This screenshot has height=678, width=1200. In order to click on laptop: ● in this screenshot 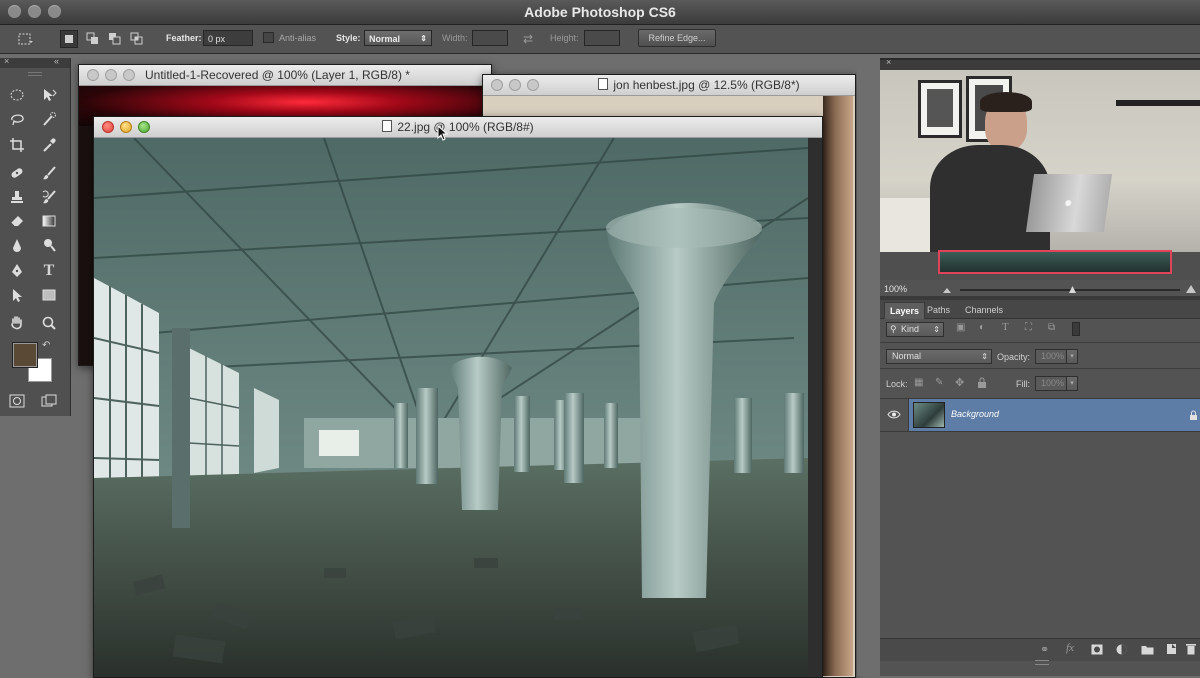, I will do `click(1069, 203)`.